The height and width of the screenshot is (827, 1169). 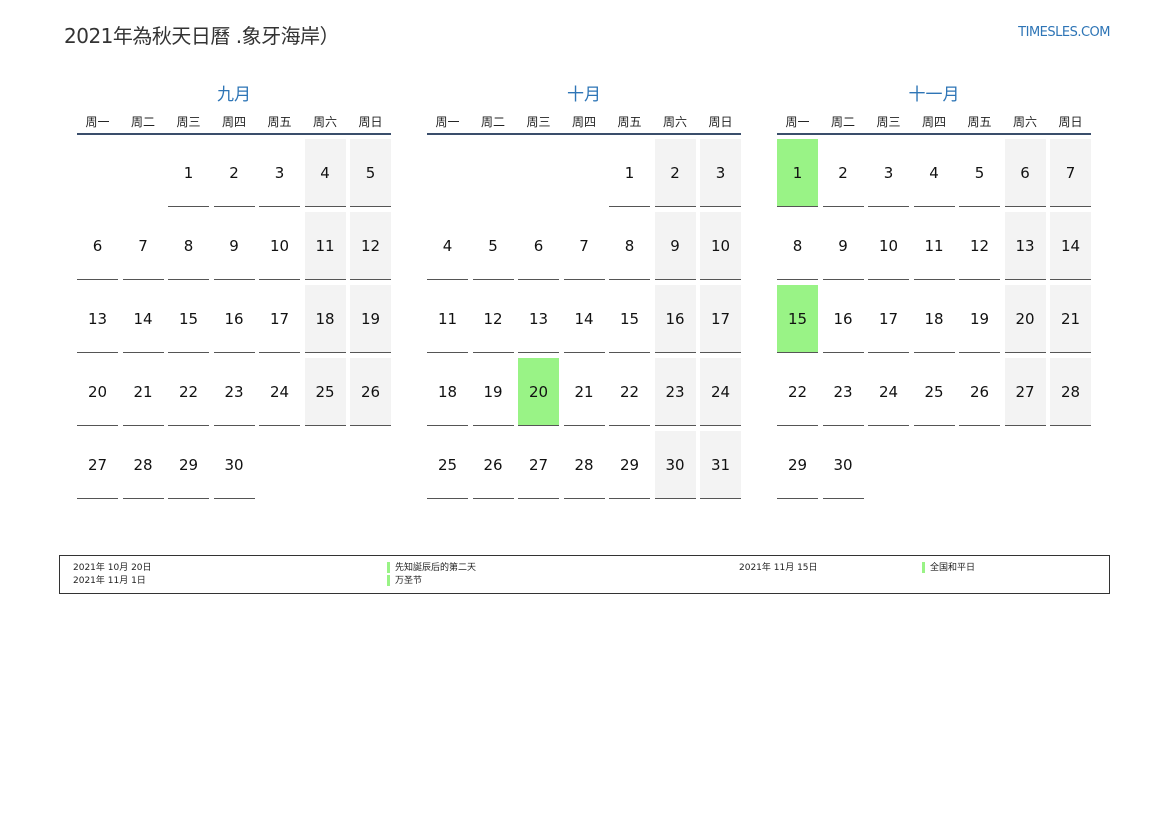 What do you see at coordinates (1064, 32) in the screenshot?
I see `site-link: TIMESLES.COM` at bounding box center [1064, 32].